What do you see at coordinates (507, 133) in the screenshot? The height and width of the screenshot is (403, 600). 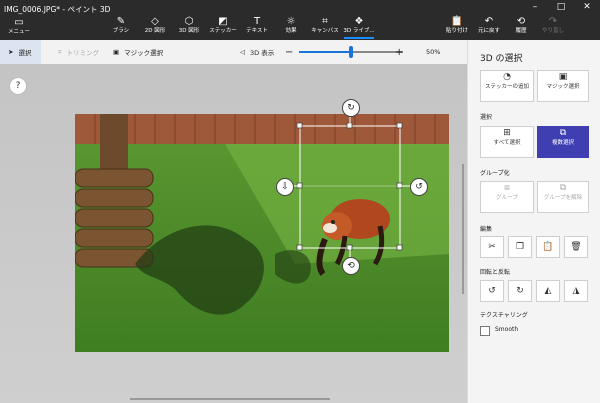 I see `select-all-icon: ⊞` at bounding box center [507, 133].